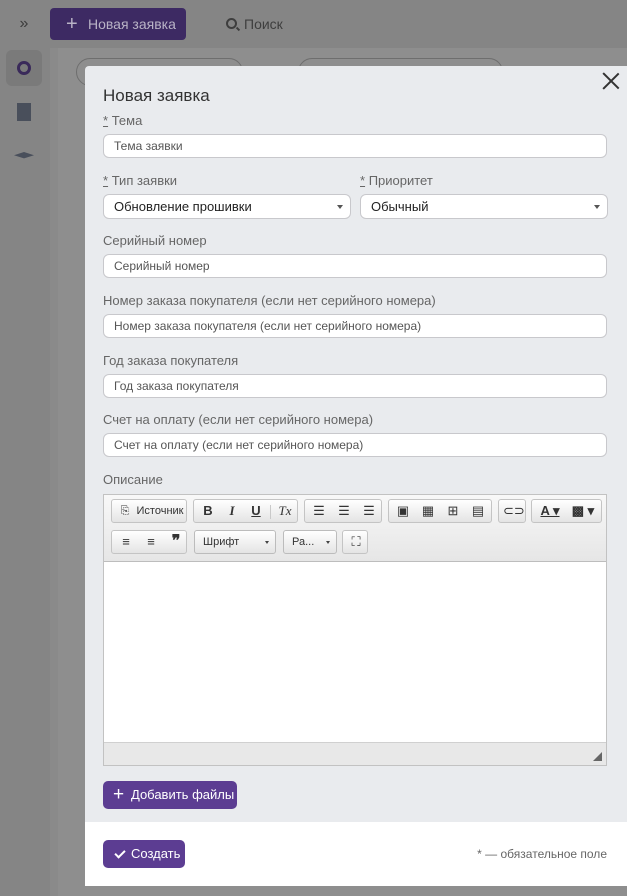  What do you see at coordinates (566, 511) in the screenshot?
I see `color-group: A ▾ ▩ ▾` at bounding box center [566, 511].